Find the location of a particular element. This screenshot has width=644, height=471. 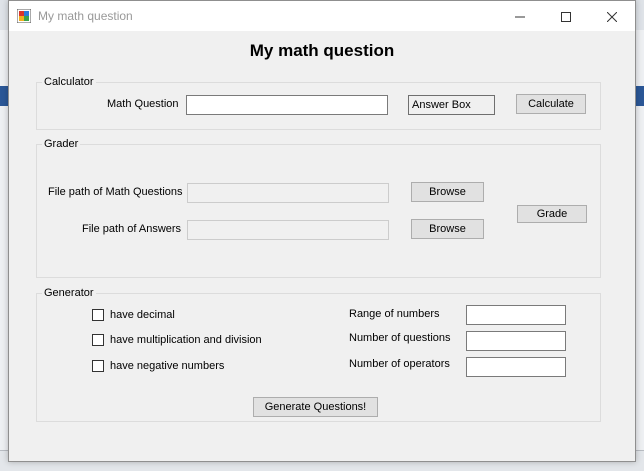

calculator-group-label: Calculator is located at coordinates (69, 82).